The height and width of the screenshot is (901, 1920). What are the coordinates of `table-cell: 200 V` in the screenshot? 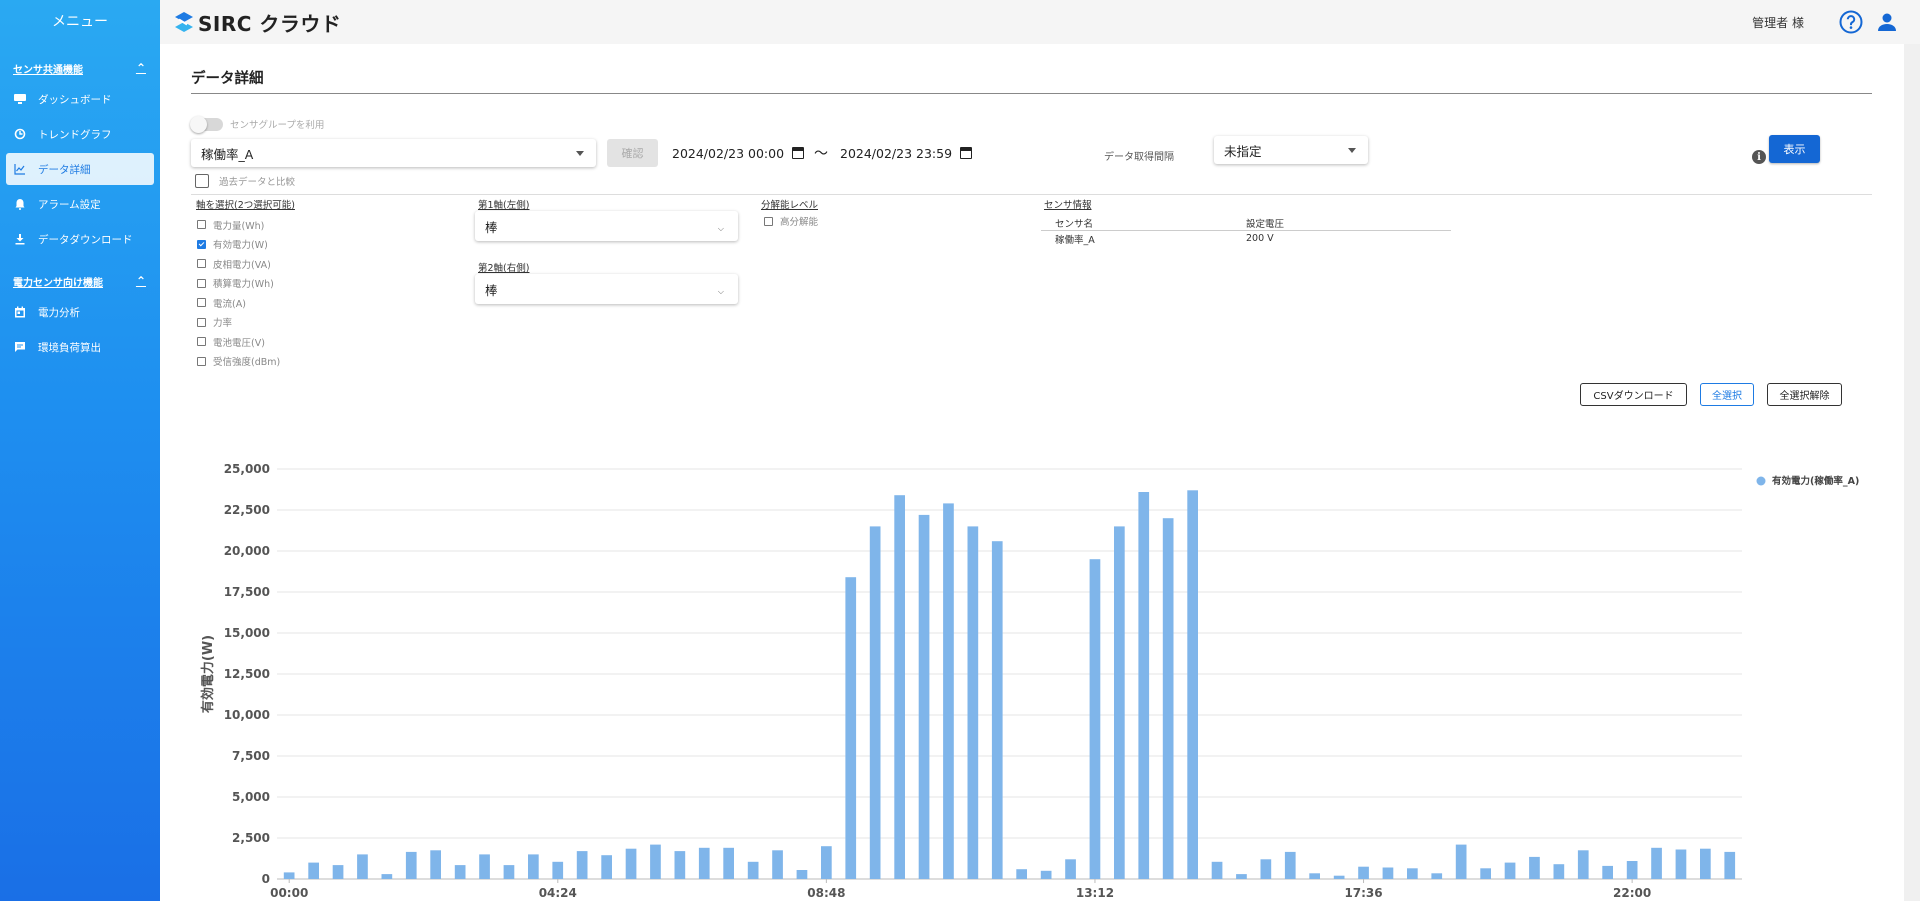 It's located at (1260, 238).